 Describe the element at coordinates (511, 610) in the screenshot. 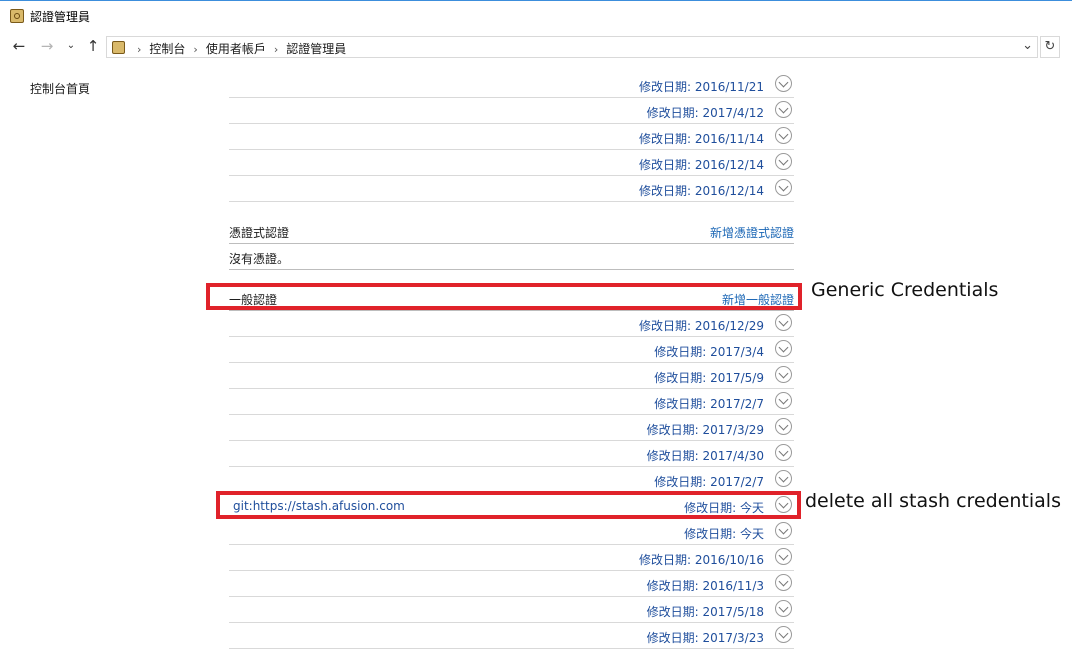

I see `credential-row: 修改日期: 2017/5/18` at that location.